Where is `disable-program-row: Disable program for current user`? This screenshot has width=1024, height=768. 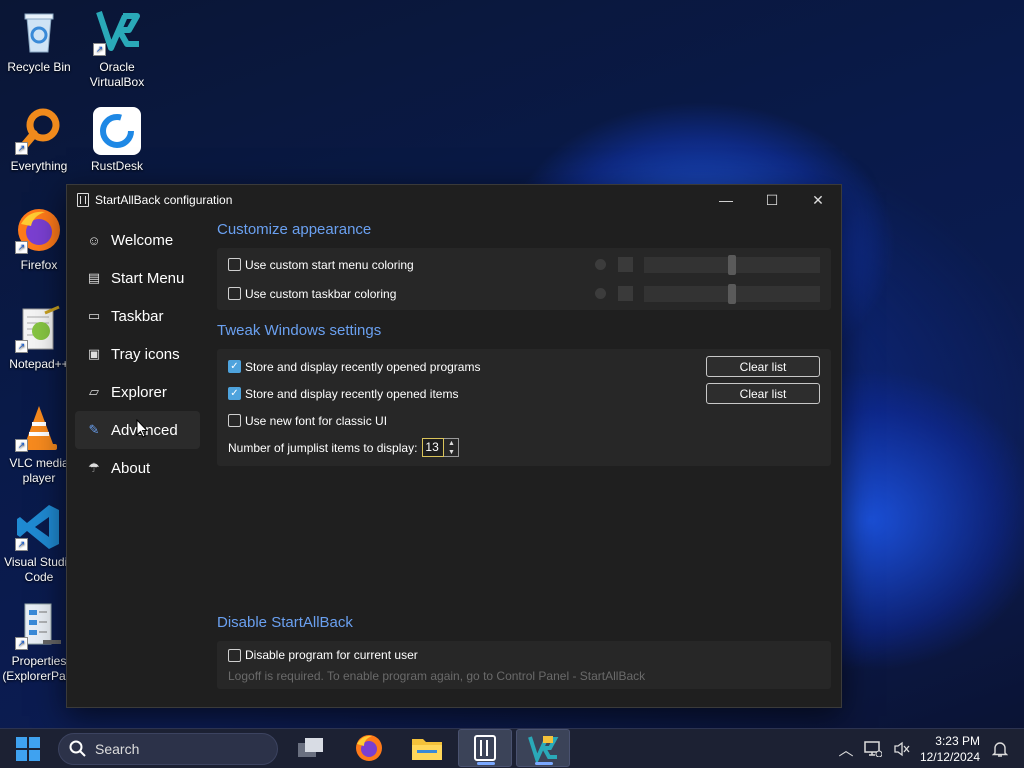
disable-program-row: Disable program for current user is located at coordinates (524, 655).